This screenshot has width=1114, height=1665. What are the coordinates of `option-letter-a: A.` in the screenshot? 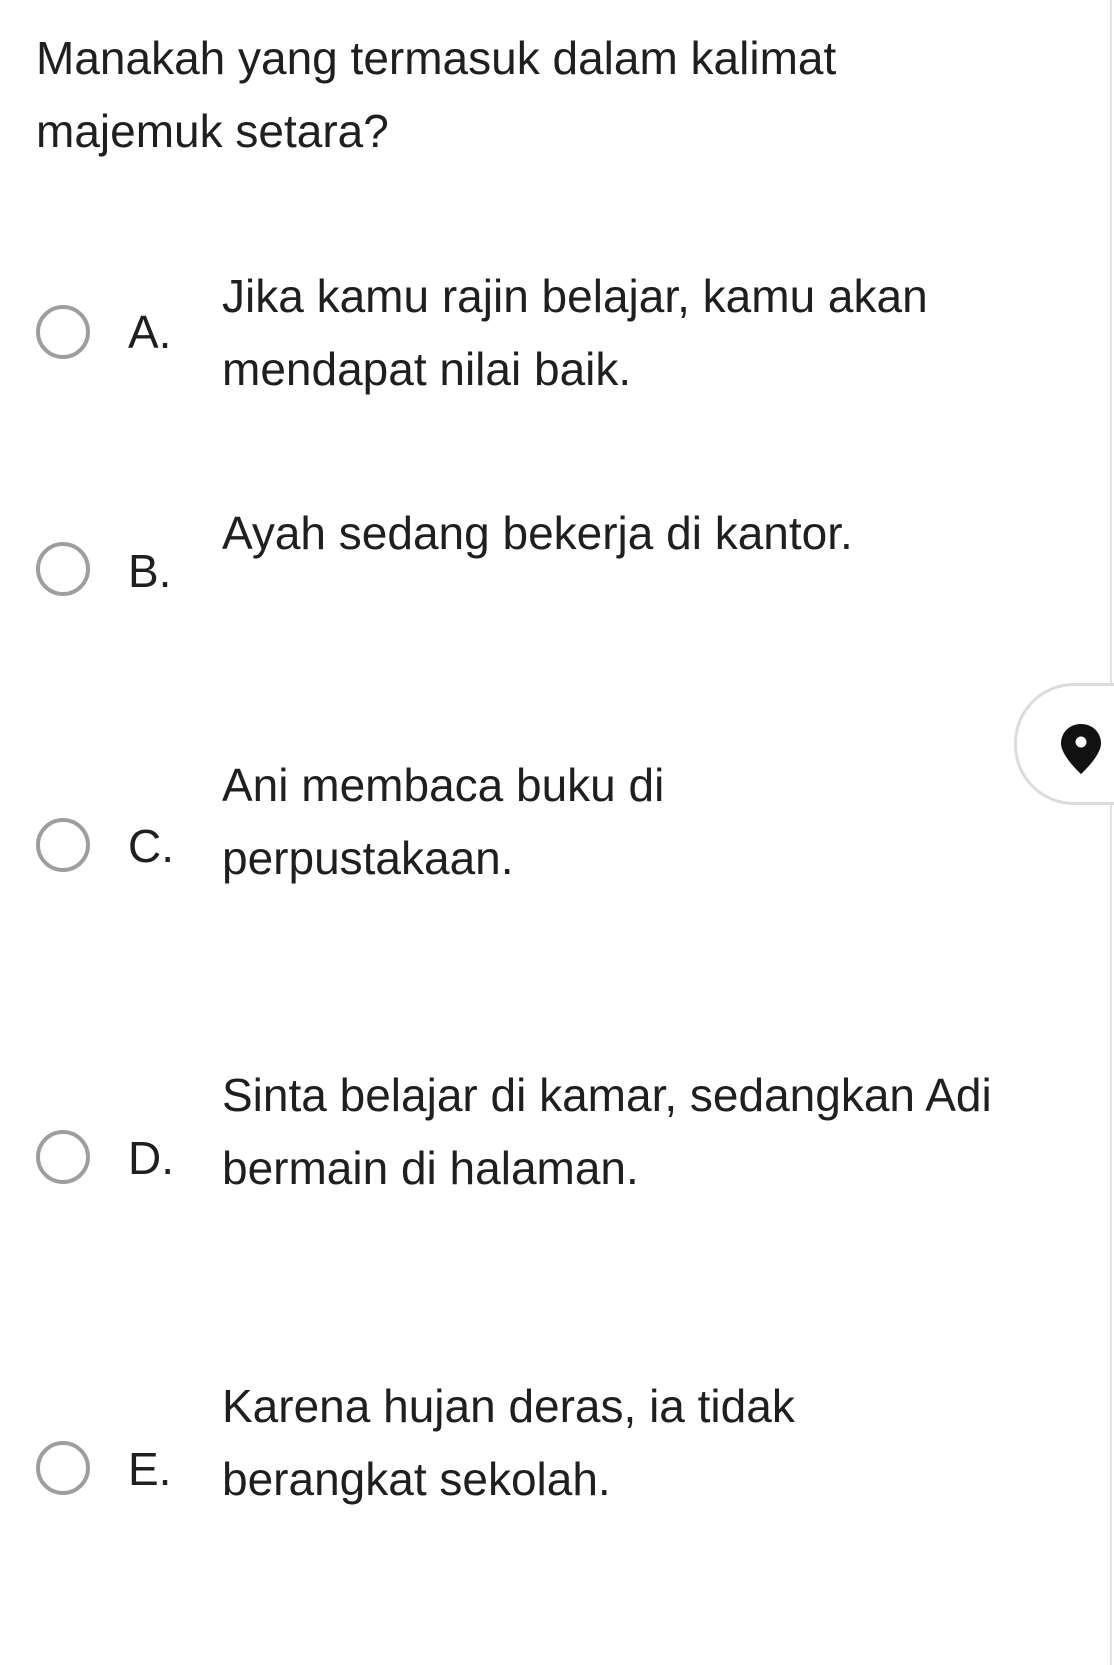 It's located at (150, 332).